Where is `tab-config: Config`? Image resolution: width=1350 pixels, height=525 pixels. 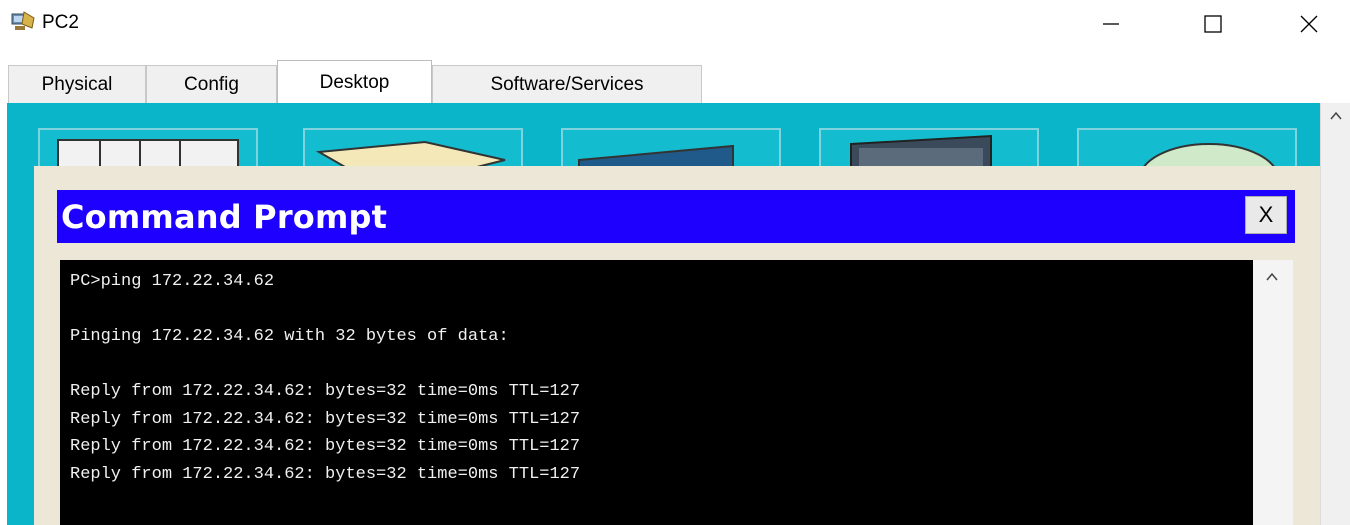 tab-config: Config is located at coordinates (211, 84).